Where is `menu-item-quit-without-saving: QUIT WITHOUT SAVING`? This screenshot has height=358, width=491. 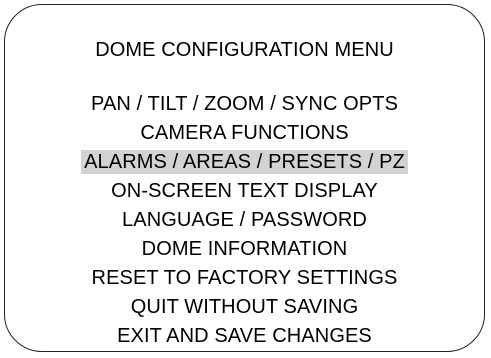
menu-item-quit-without-saving: QUIT WITHOUT SAVING is located at coordinates (244, 306).